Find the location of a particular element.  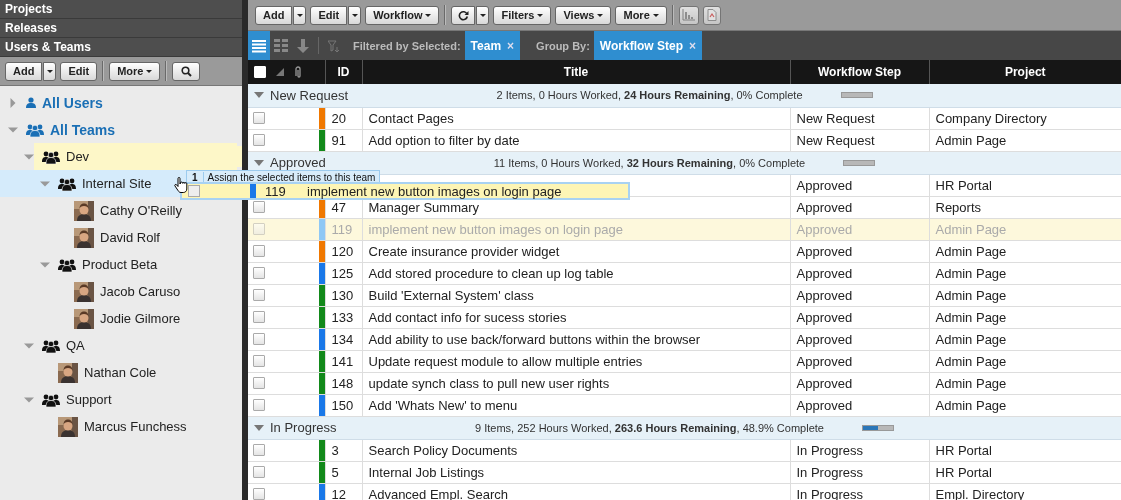

section-header: Releases is located at coordinates (121, 28).